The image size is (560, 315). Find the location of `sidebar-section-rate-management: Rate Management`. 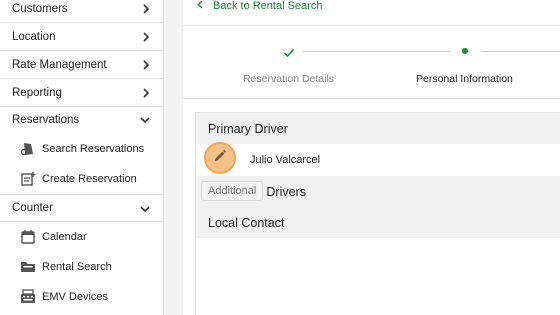

sidebar-section-rate-management: Rate Management is located at coordinates (82, 65).